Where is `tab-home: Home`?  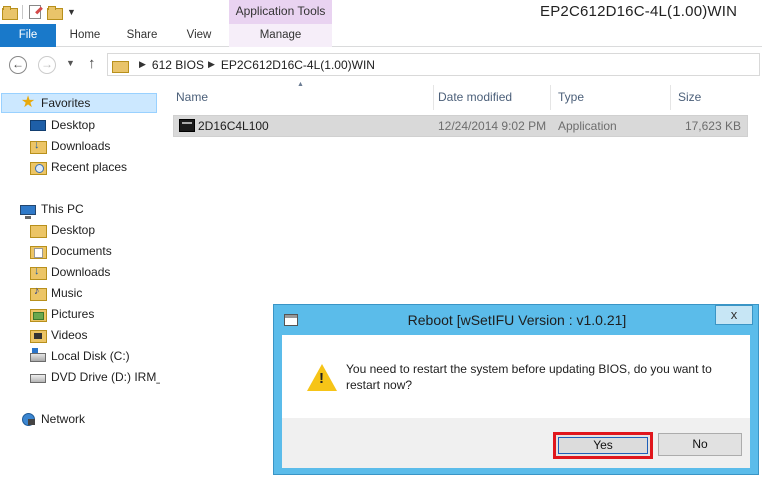
tab-home: Home is located at coordinates (85, 35).